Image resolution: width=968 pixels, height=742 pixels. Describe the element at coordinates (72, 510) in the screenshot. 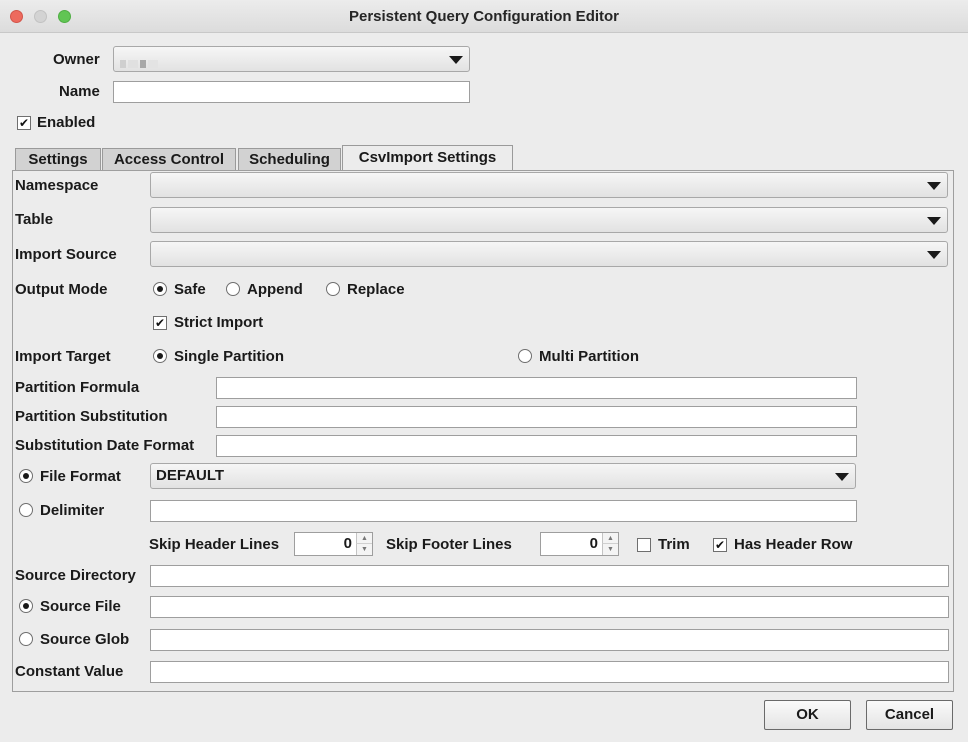

I see `delimiter-label: Delimiter` at that location.